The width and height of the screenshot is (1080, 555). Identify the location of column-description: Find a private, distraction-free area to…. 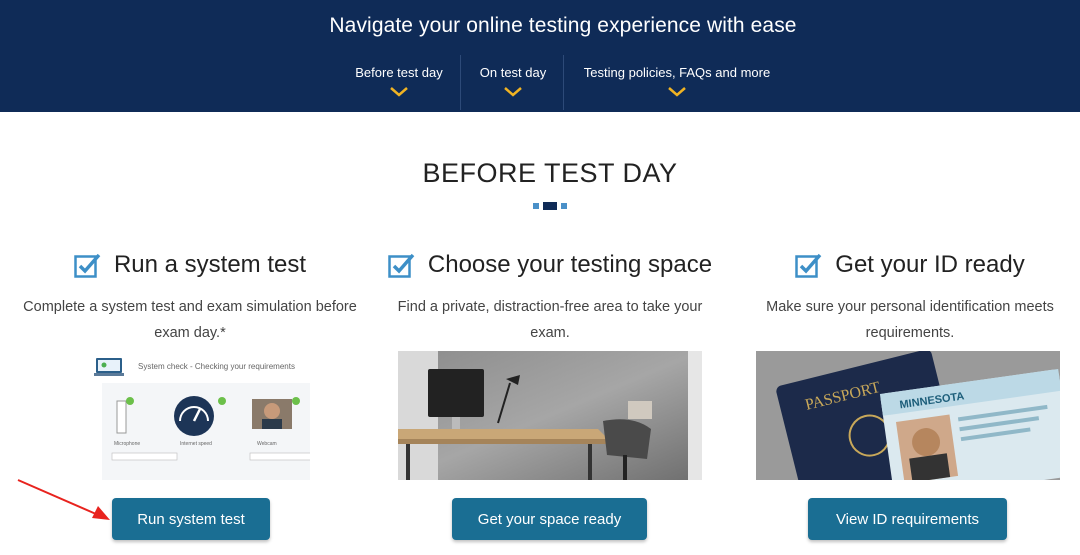
(550, 320).